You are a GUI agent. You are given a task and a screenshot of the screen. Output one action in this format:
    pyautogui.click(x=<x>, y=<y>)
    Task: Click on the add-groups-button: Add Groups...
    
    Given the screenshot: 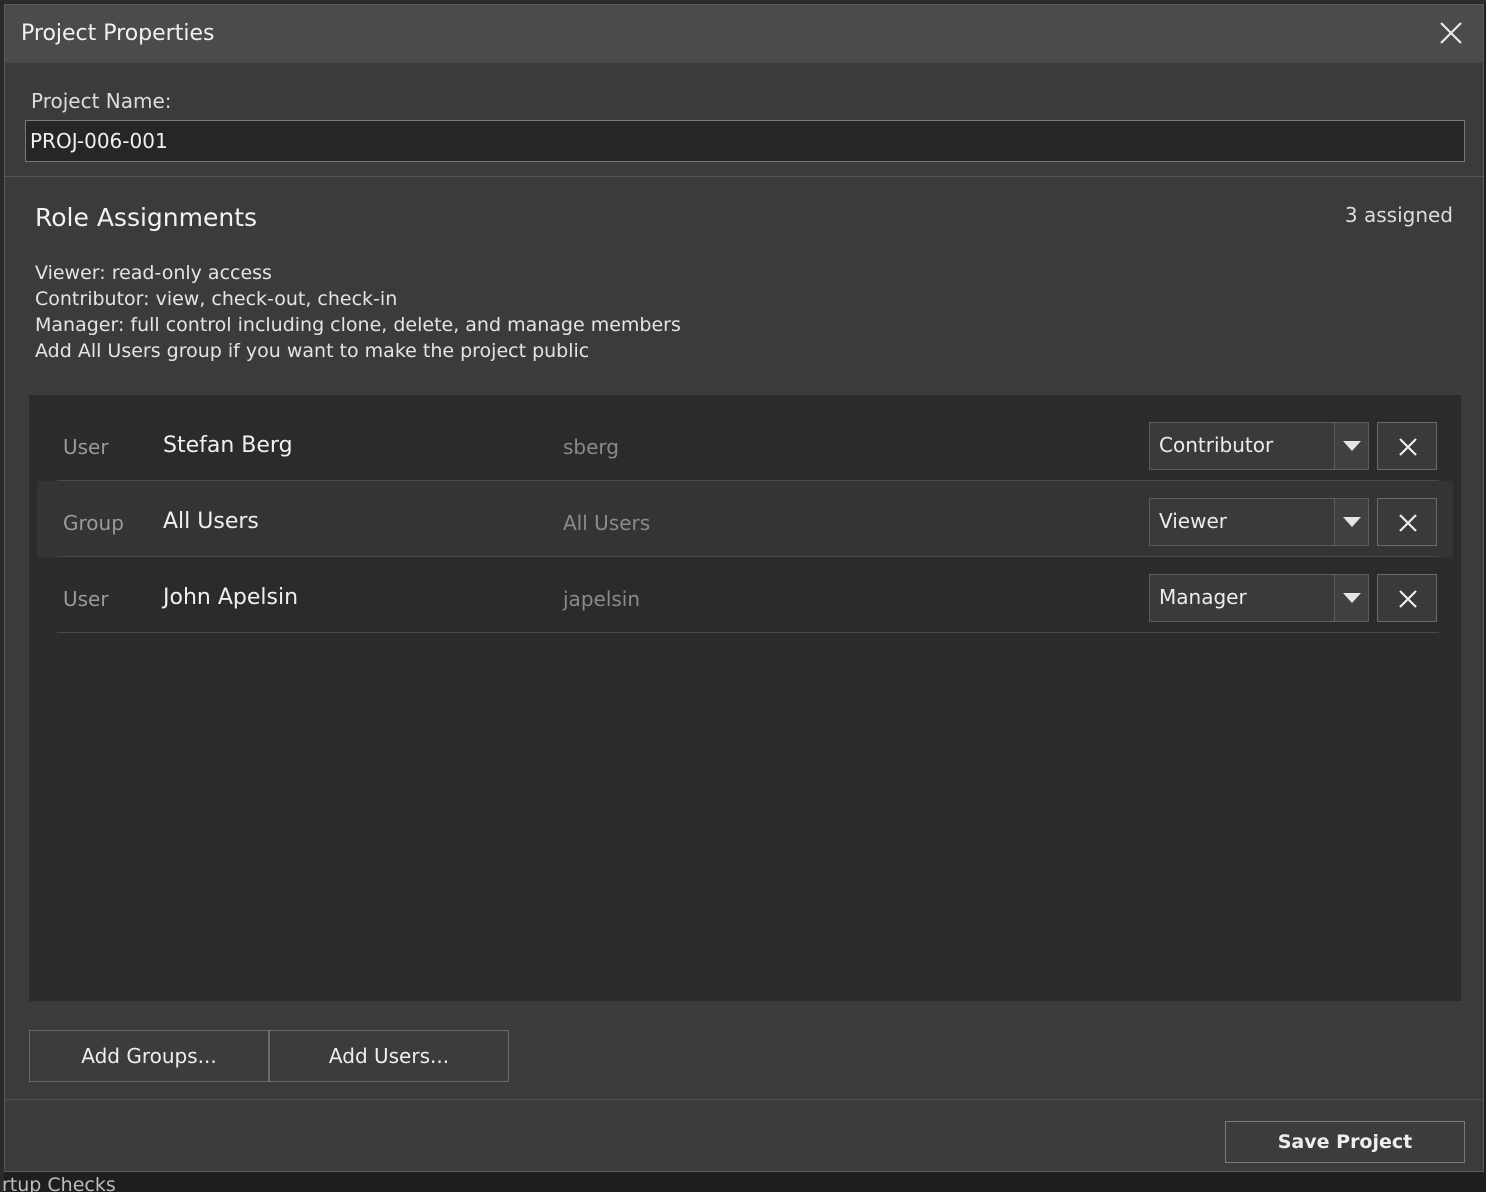 What is the action you would take?
    pyautogui.click(x=149, y=1056)
    